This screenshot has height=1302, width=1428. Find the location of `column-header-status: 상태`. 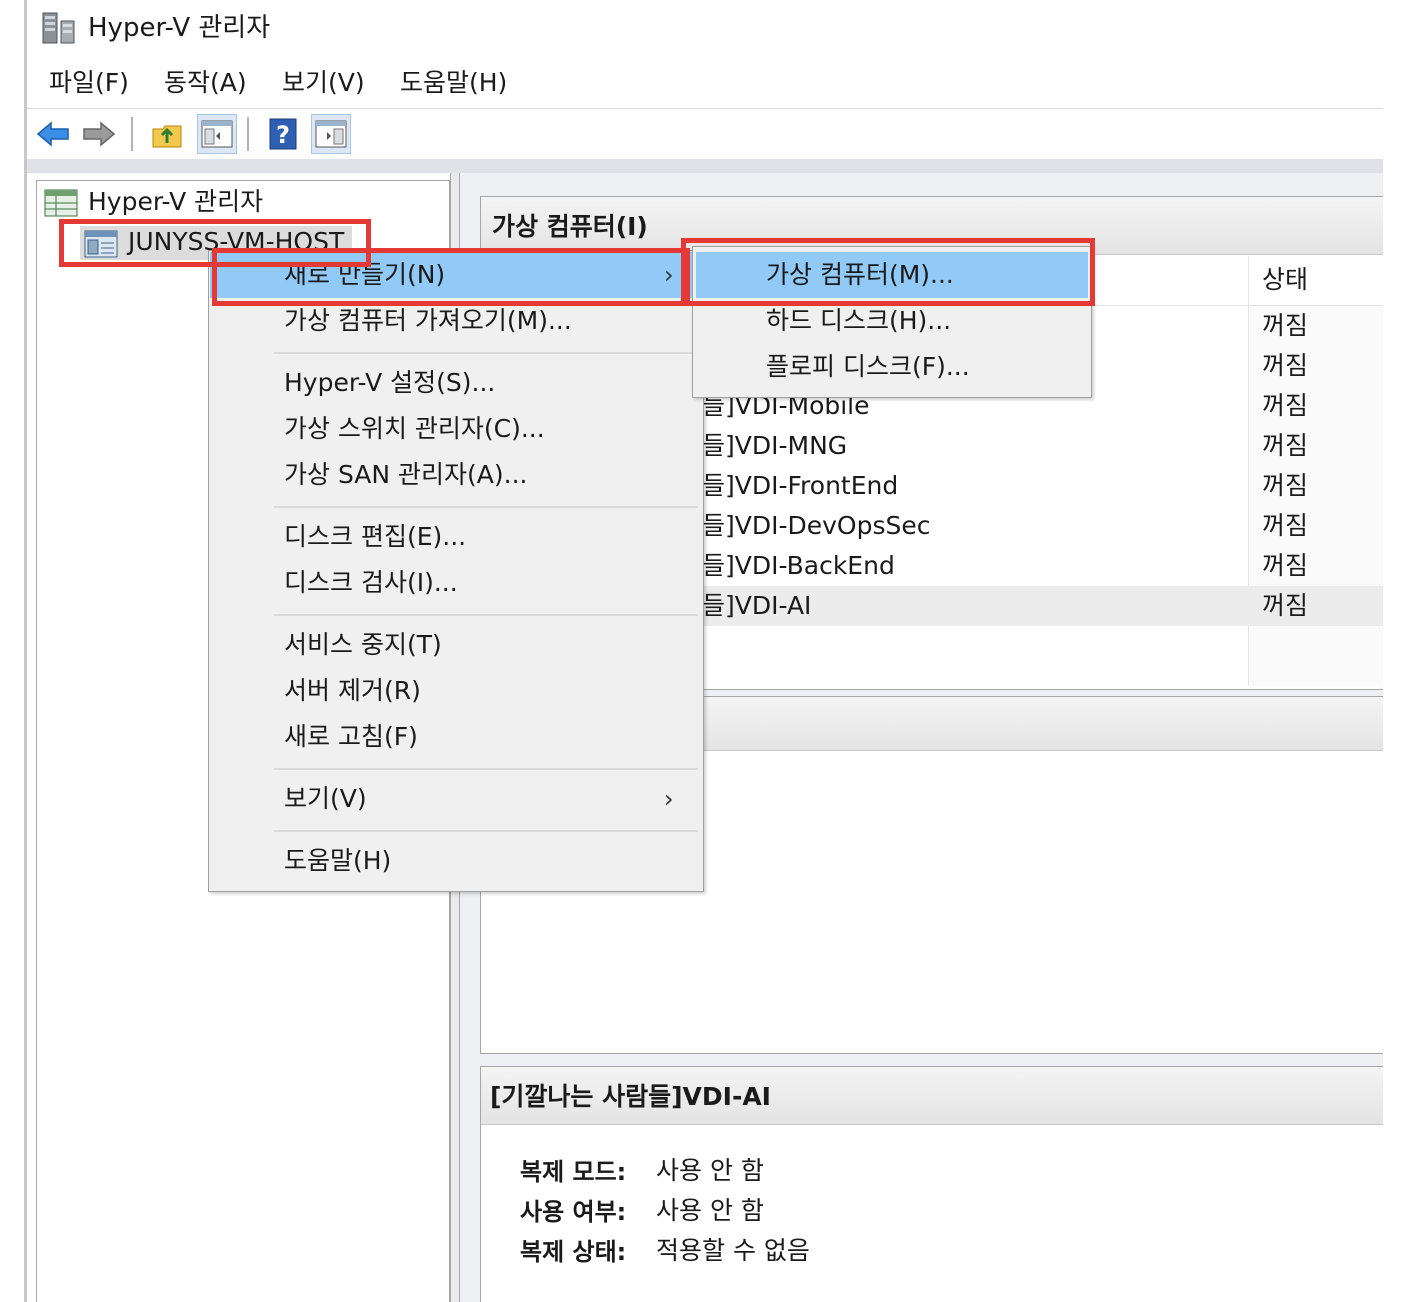

column-header-status: 상태 is located at coordinates (1285, 280).